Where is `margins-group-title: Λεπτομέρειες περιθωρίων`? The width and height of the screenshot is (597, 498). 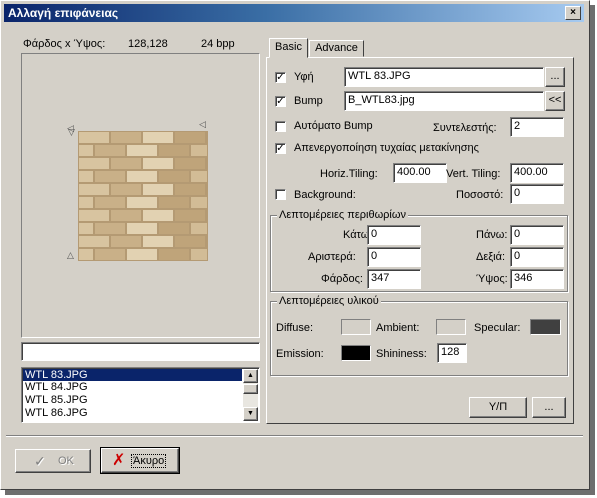 margins-group-title: Λεπτομέρειες περιθωρίων is located at coordinates (342, 215).